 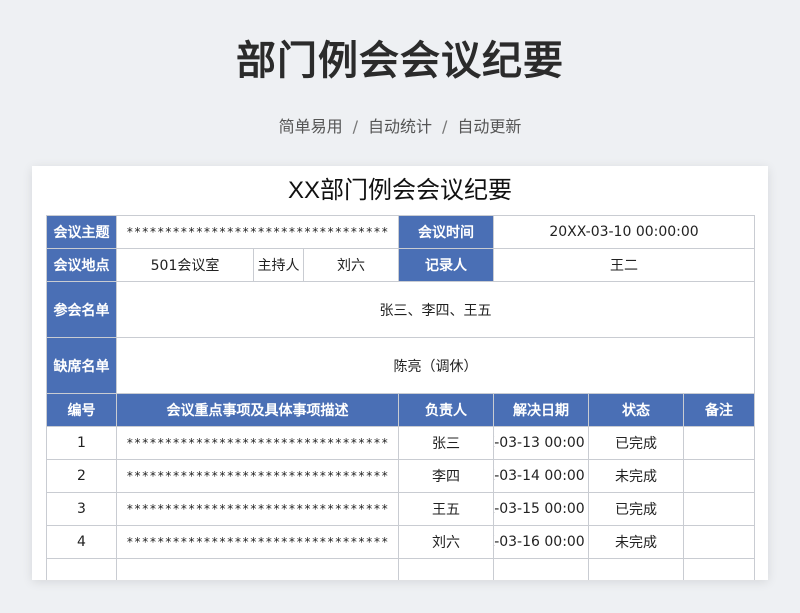 What do you see at coordinates (624, 265) in the screenshot?
I see `recorder-value: 王二` at bounding box center [624, 265].